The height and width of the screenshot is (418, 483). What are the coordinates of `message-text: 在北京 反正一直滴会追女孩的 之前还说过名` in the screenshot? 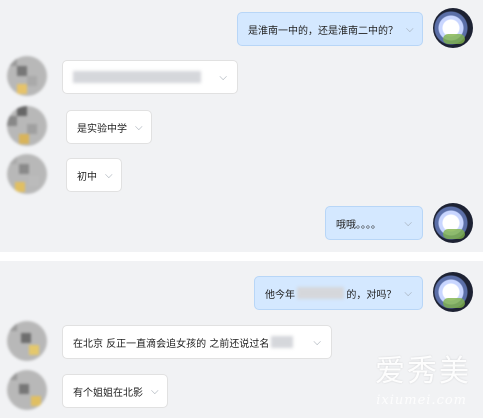 It's located at (171, 344).